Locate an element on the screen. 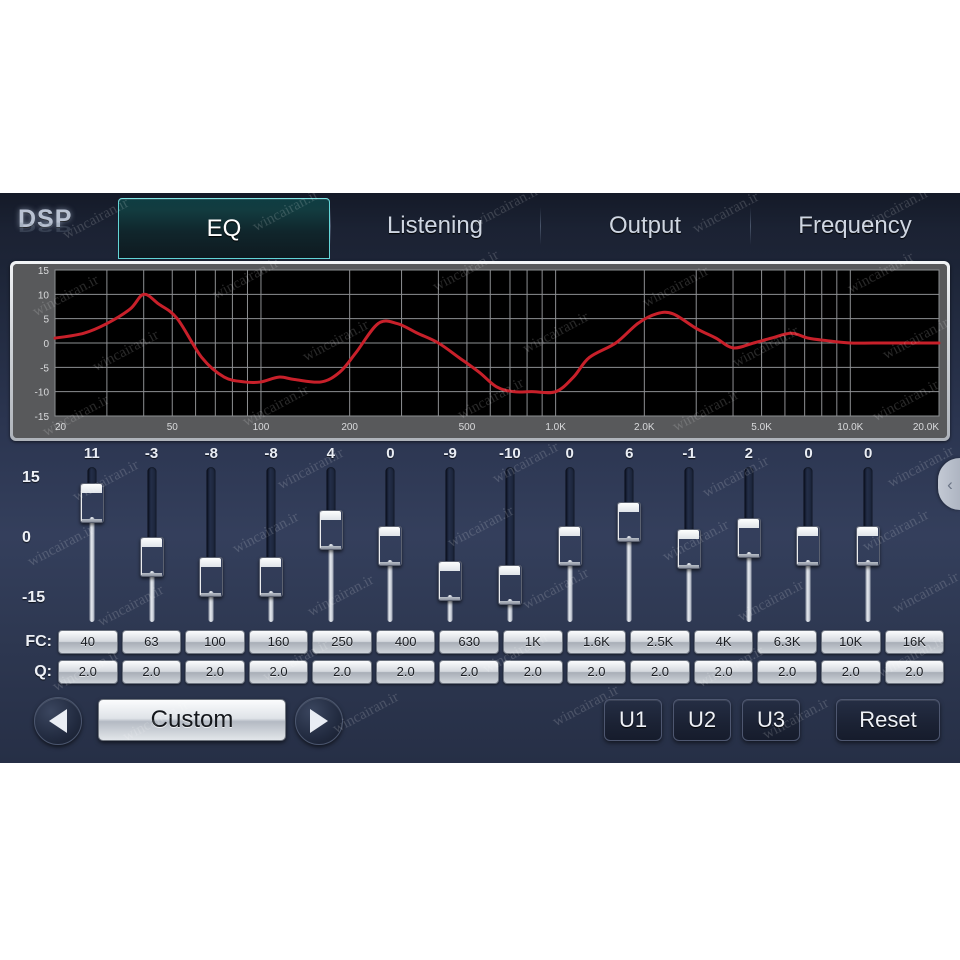  q-cell-4: 2.0 is located at coordinates (278, 672).